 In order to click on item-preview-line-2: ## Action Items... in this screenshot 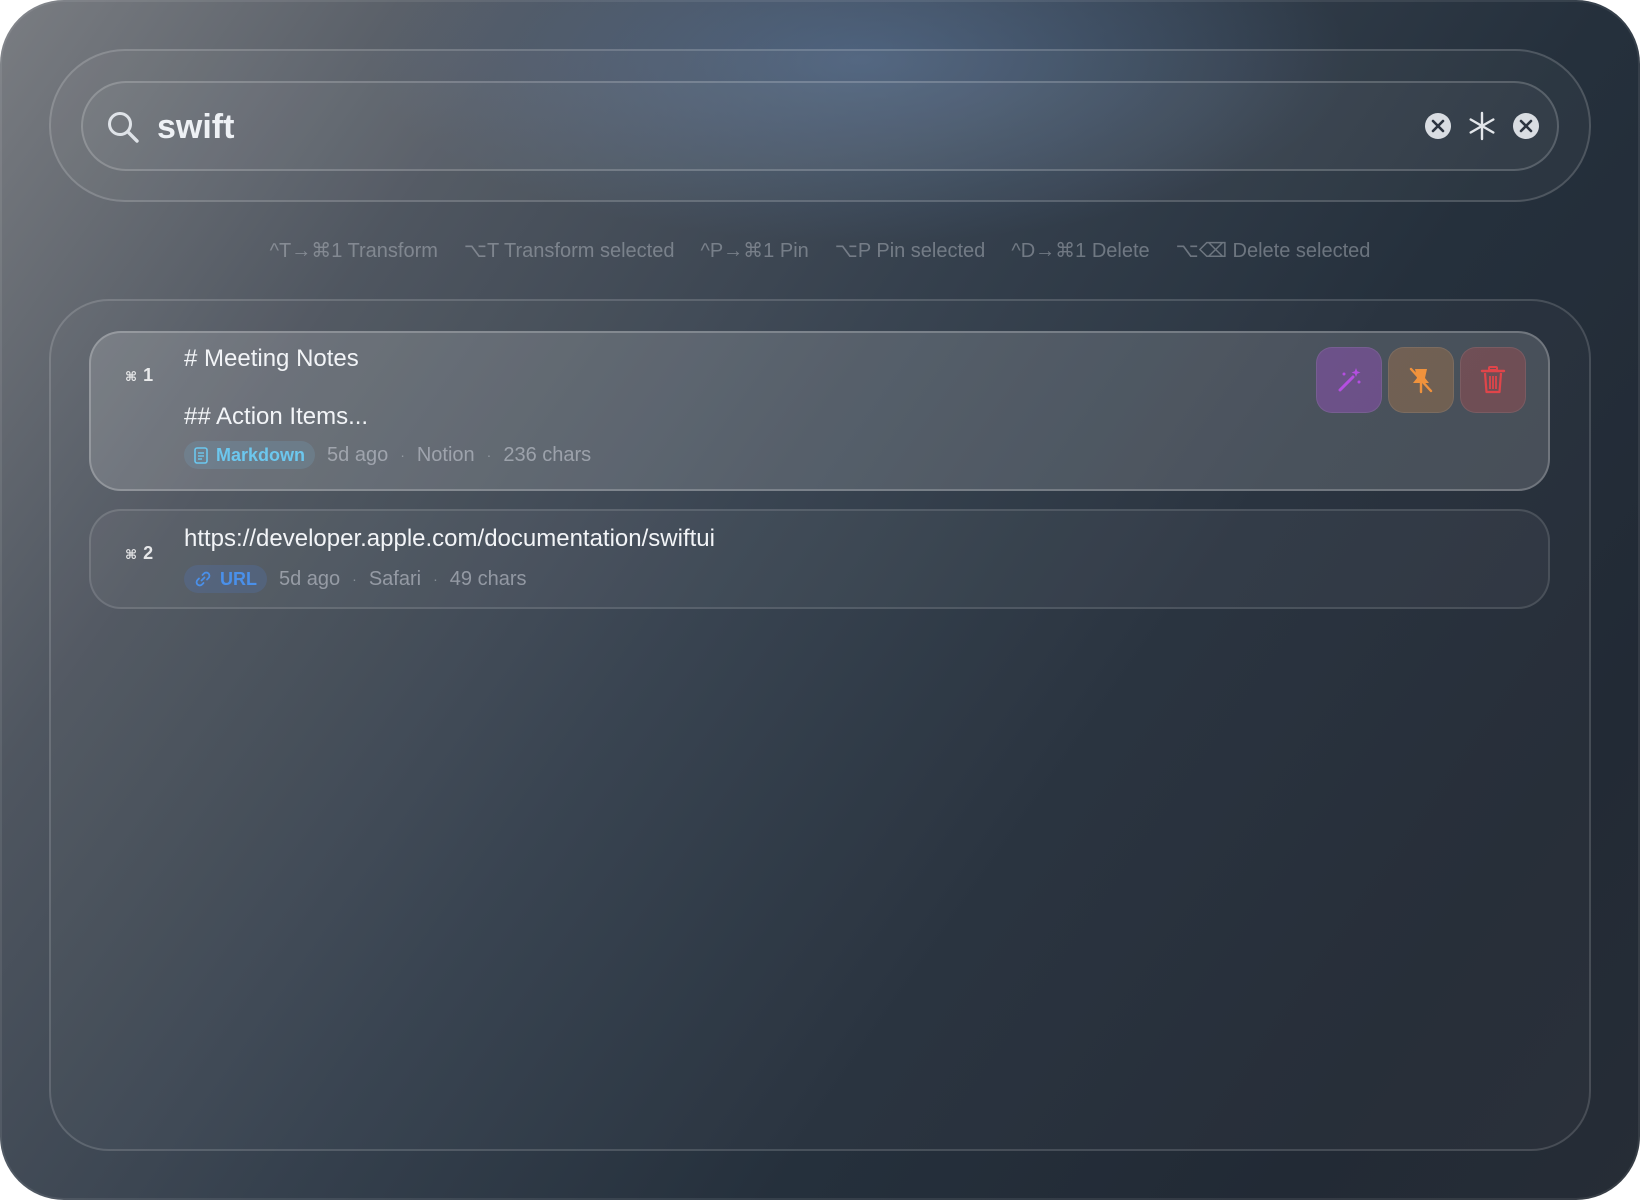, I will do `click(276, 416)`.